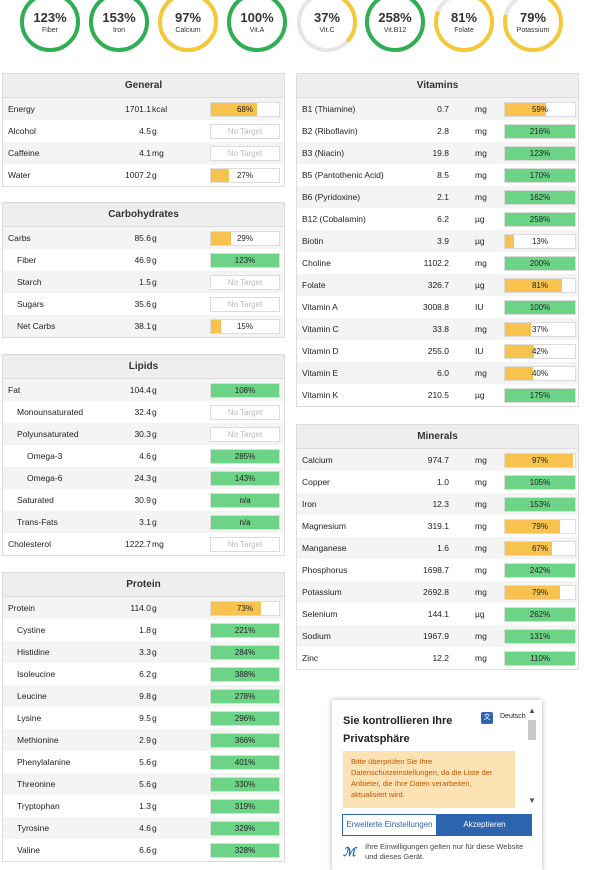 This screenshot has width=597, height=870. I want to click on nutrient-row-omega-6: Omega-6 24.3 g 143%, so click(143, 478).